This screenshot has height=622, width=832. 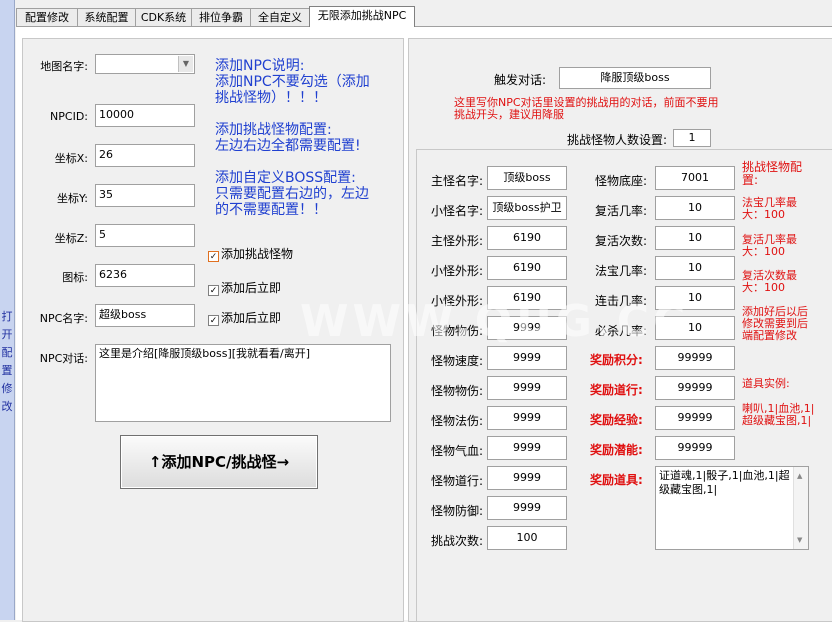 What do you see at coordinates (260, 66) in the screenshot?
I see `help-line: 添加NPC说明:` at bounding box center [260, 66].